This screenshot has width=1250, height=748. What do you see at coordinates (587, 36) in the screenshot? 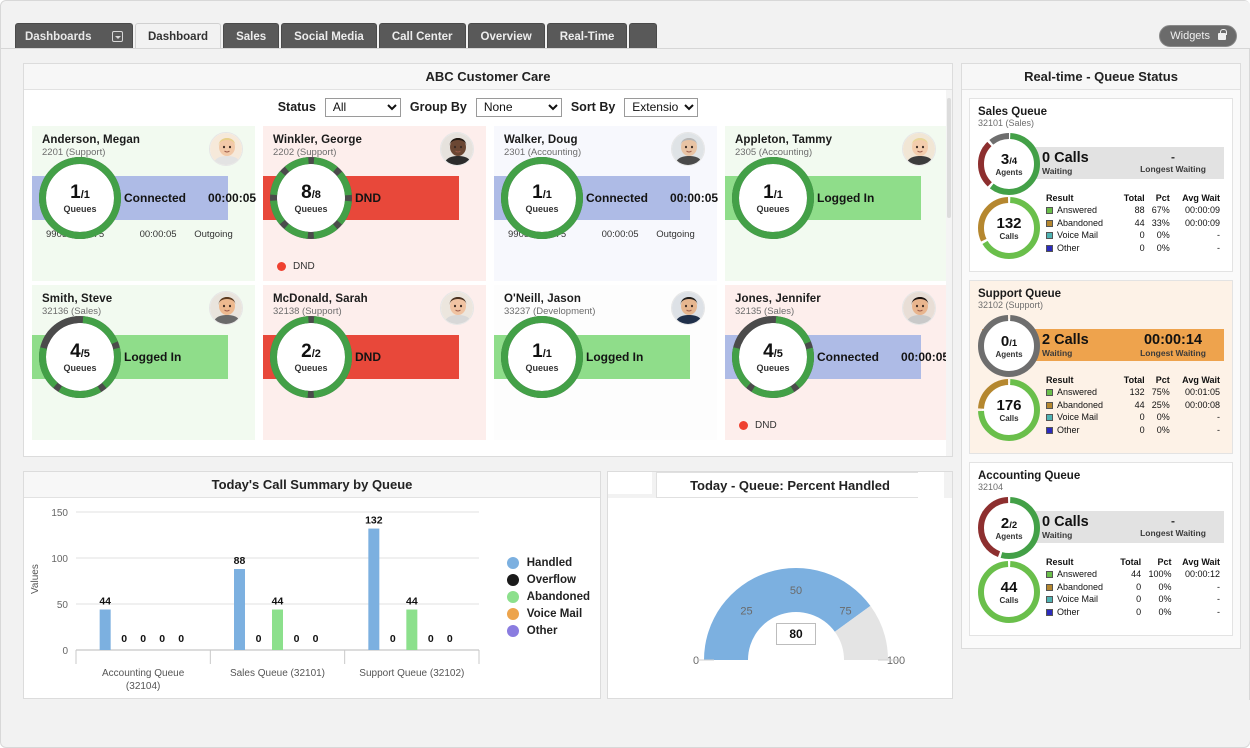
I see `tab-real-time: Real-Time` at bounding box center [587, 36].